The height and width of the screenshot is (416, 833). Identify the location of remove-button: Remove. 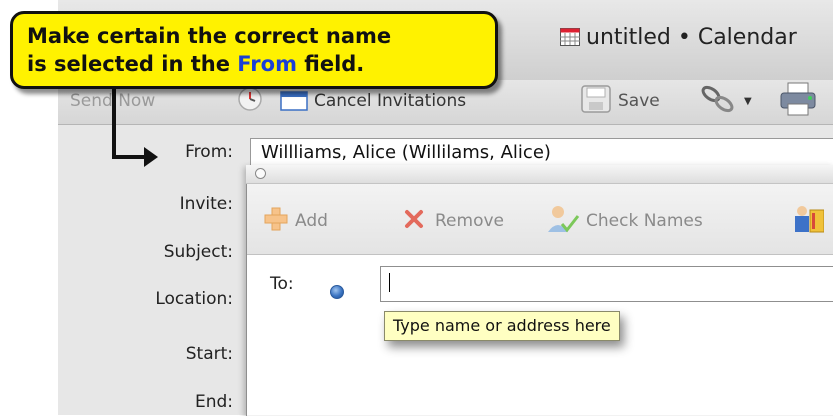
(453, 221).